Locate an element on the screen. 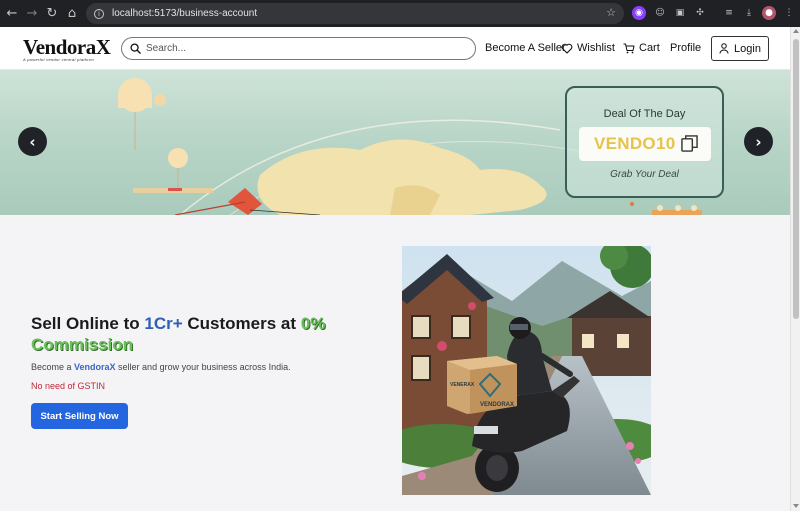 The height and width of the screenshot is (511, 800). scrollbar-thumb is located at coordinates (796, 179).